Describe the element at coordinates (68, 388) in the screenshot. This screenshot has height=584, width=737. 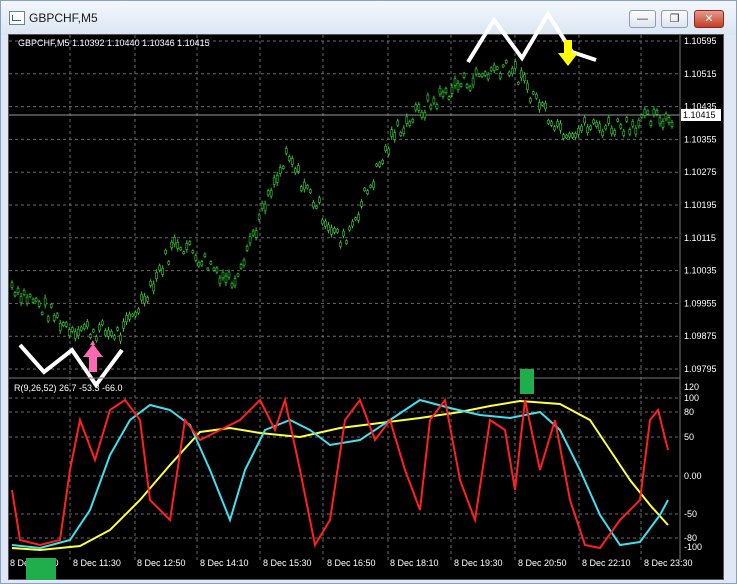
I see `indicator-label: R(9,26,52) 26.7 -53.3 -66.0` at that location.